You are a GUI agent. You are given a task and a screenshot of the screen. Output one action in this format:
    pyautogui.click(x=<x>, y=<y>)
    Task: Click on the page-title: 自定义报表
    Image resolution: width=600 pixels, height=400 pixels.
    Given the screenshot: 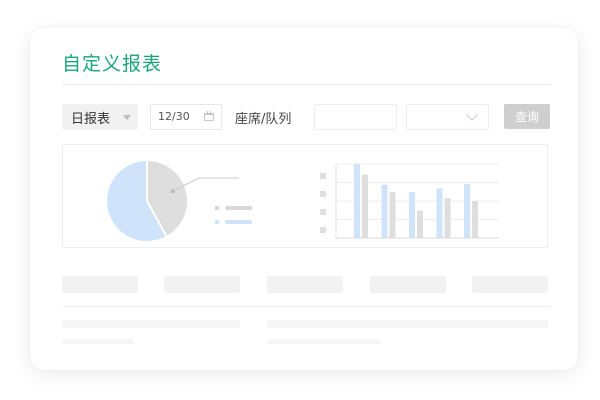 What is the action you would take?
    pyautogui.click(x=112, y=64)
    